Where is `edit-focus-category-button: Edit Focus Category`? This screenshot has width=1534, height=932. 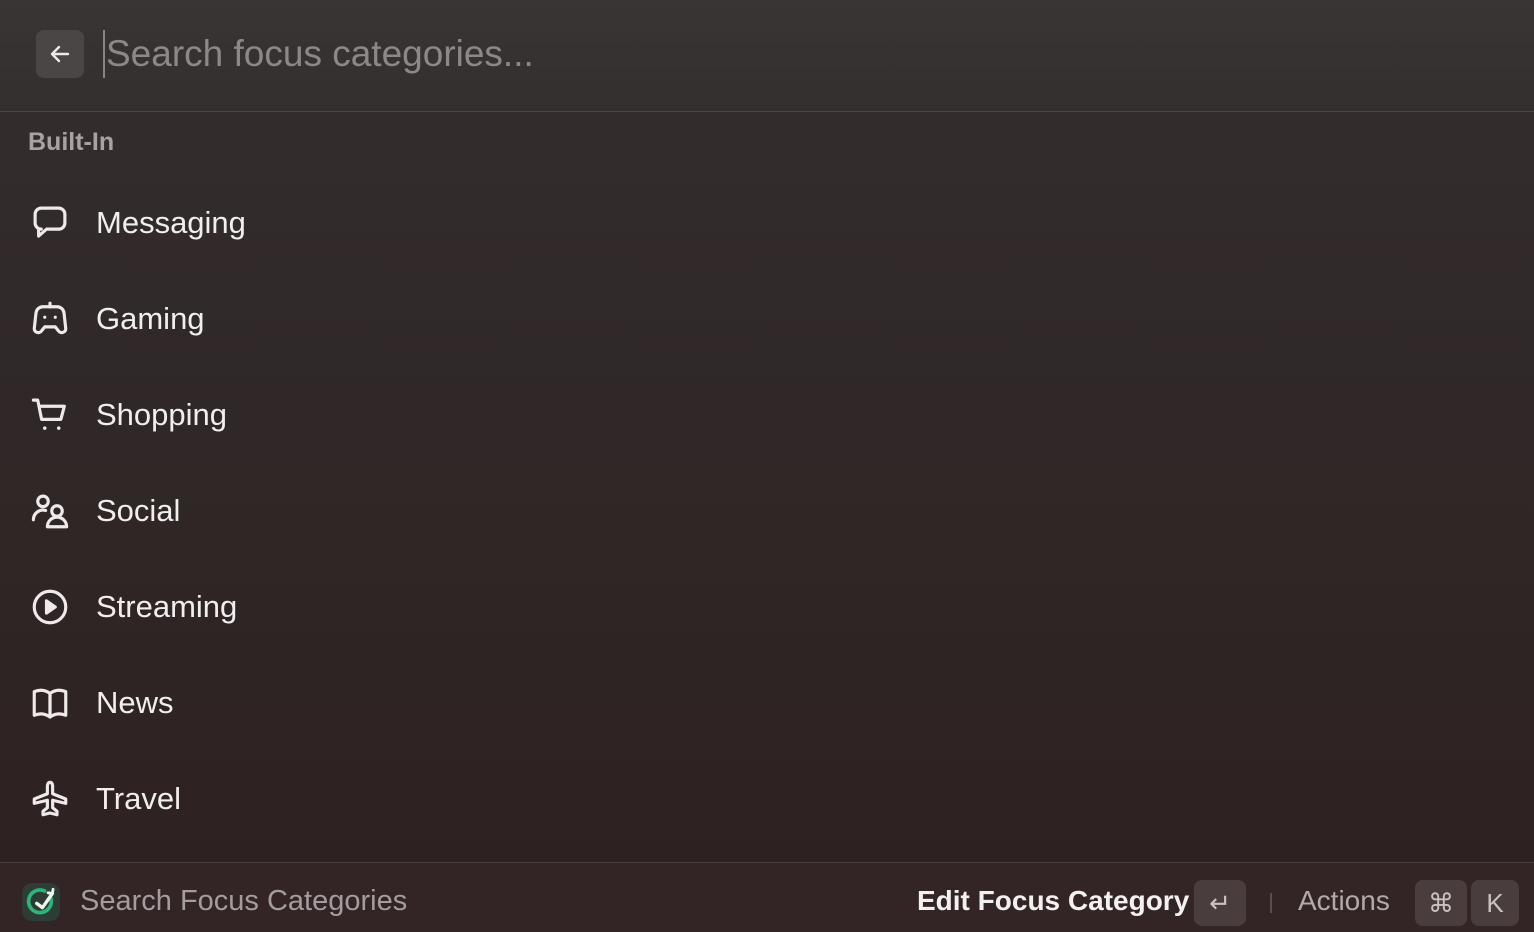 edit-focus-category-button: Edit Focus Category is located at coordinates (1053, 901).